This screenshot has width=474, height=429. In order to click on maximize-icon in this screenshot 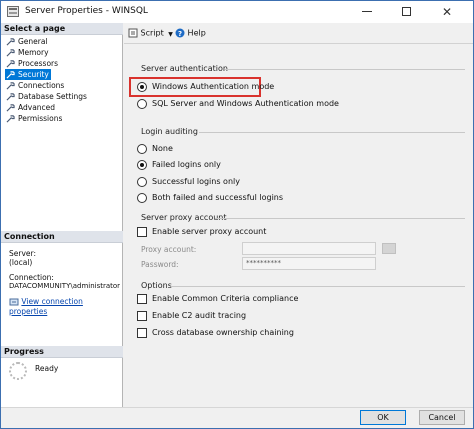, I will do `click(406, 11)`.